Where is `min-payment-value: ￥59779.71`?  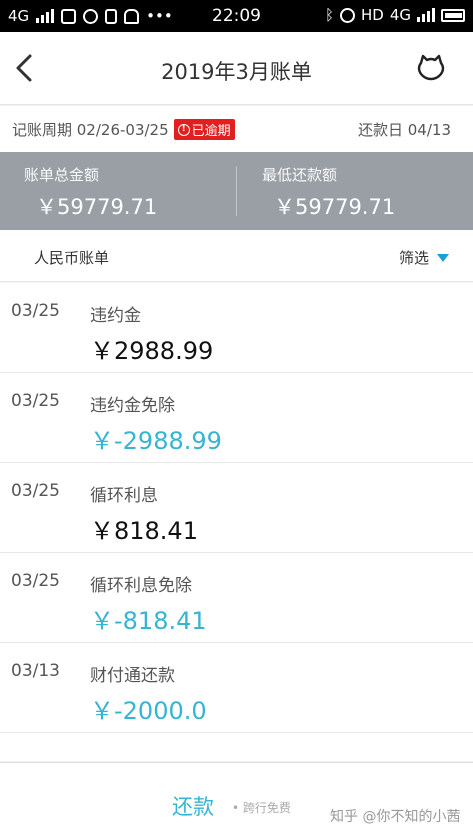
min-payment-value: ￥59779.71 is located at coordinates (335, 207).